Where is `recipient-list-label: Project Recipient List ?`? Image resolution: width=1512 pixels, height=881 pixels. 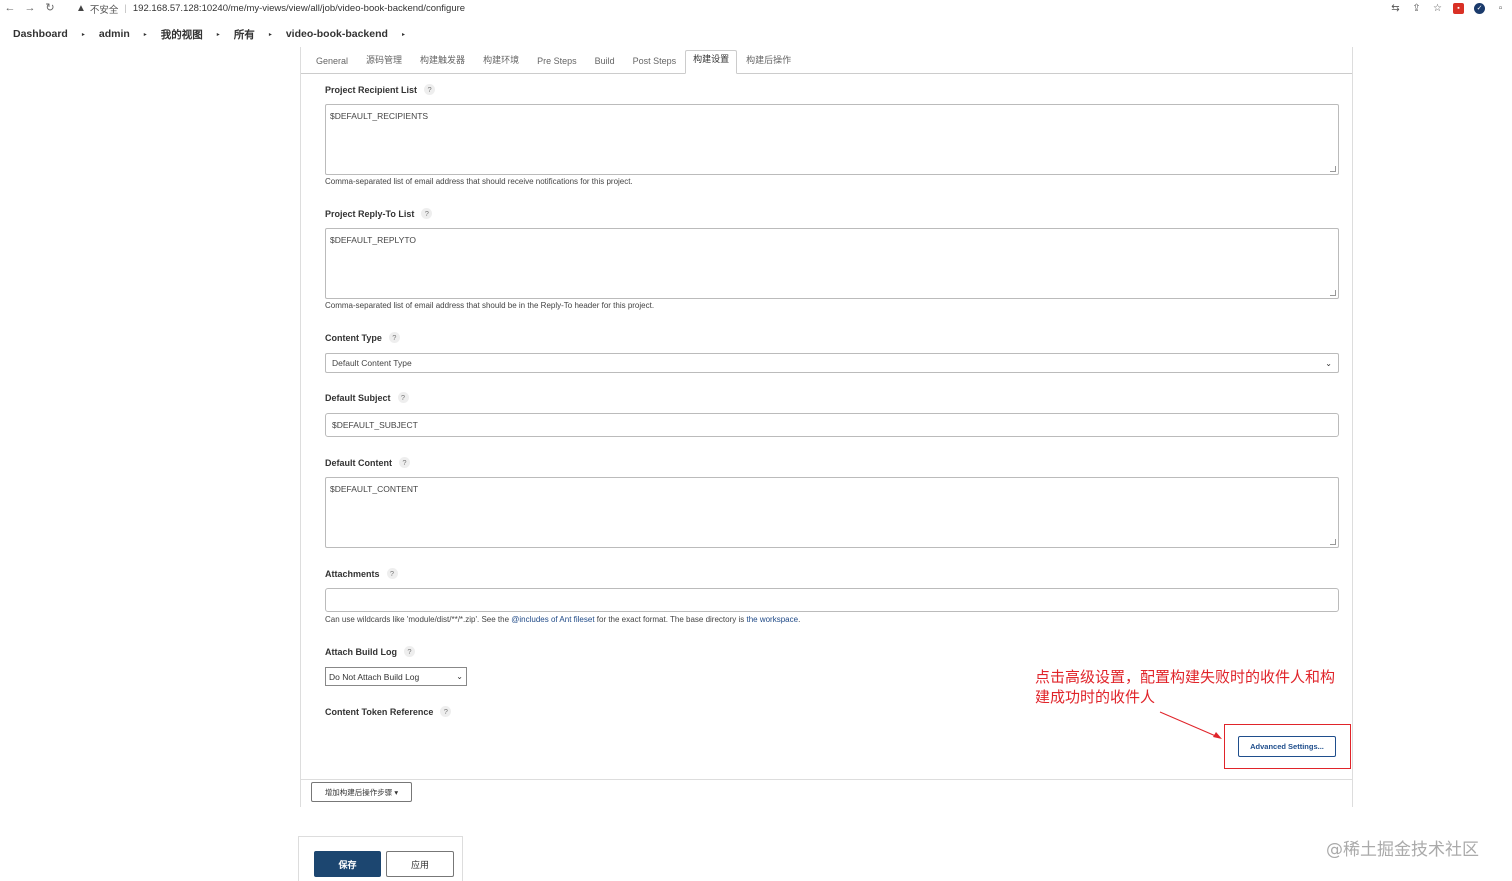
recipient-list-label: Project Recipient List ? is located at coordinates (380, 89).